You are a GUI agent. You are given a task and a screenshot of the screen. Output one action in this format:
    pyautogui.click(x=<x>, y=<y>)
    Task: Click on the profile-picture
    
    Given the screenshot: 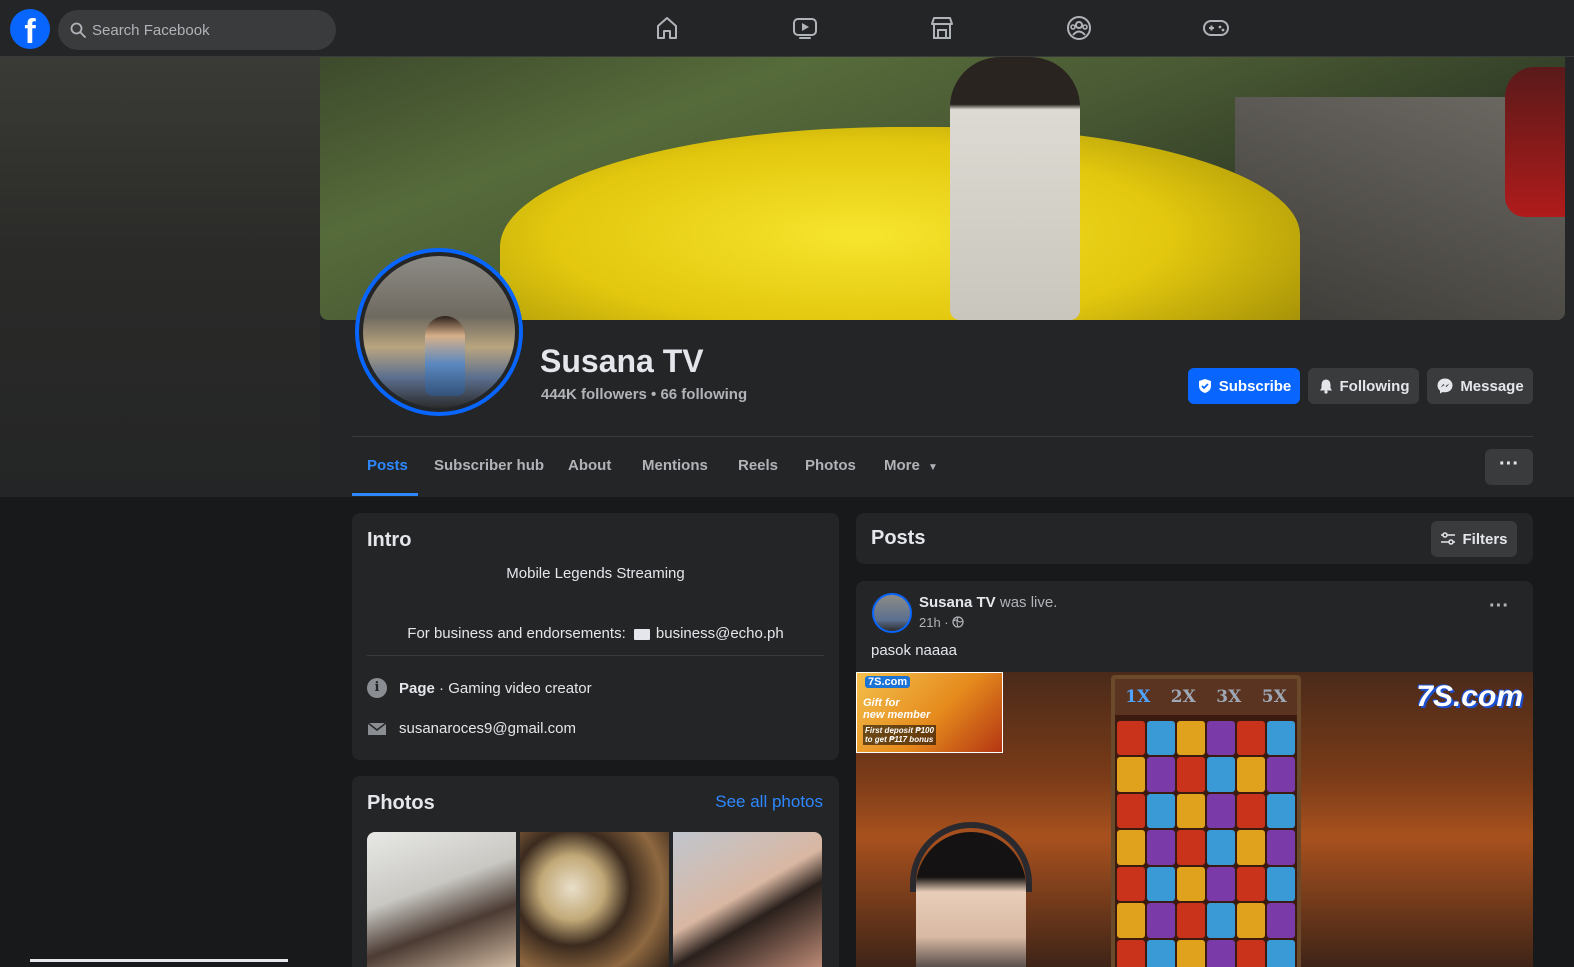 What is the action you would take?
    pyautogui.click(x=439, y=332)
    